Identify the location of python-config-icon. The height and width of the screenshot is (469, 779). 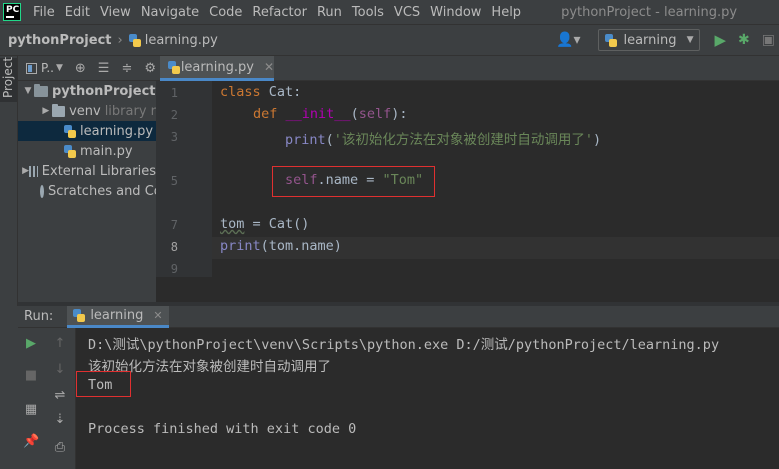
(611, 40).